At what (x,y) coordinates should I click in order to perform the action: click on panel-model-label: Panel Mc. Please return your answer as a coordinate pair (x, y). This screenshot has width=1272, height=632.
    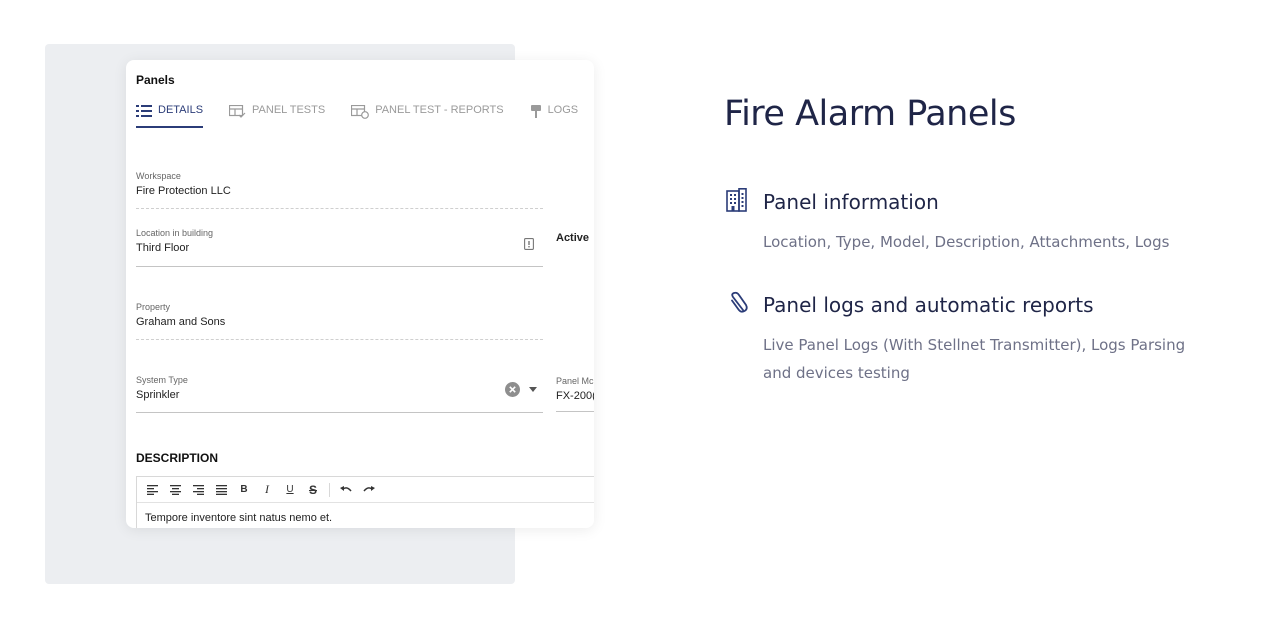
    Looking at the image, I should click on (575, 381).